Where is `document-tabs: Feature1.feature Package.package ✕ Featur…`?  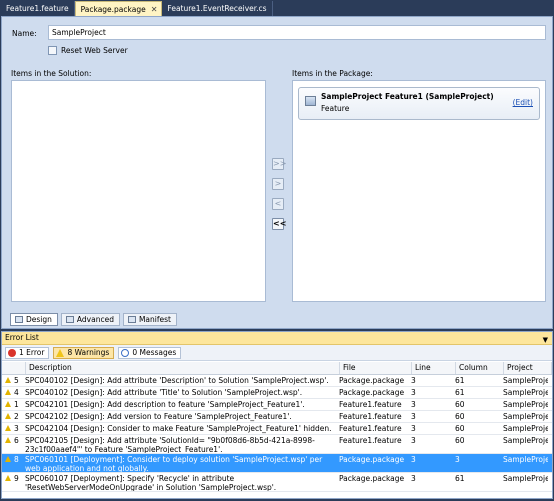 document-tabs: Feature1.feature Package.package ✕ Featur… is located at coordinates (277, 8).